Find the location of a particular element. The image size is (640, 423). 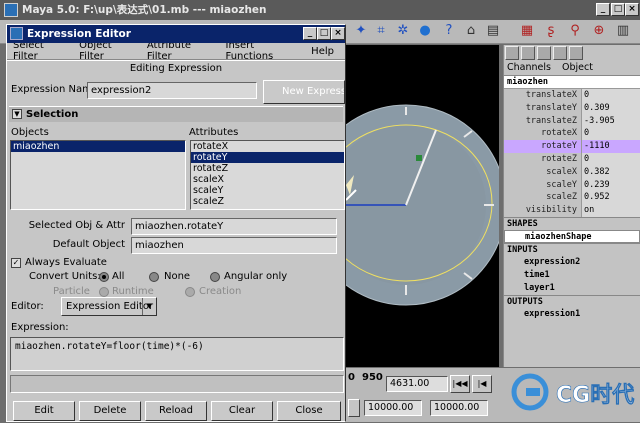

channel-value-field: -1110 is located at coordinates (610, 146).